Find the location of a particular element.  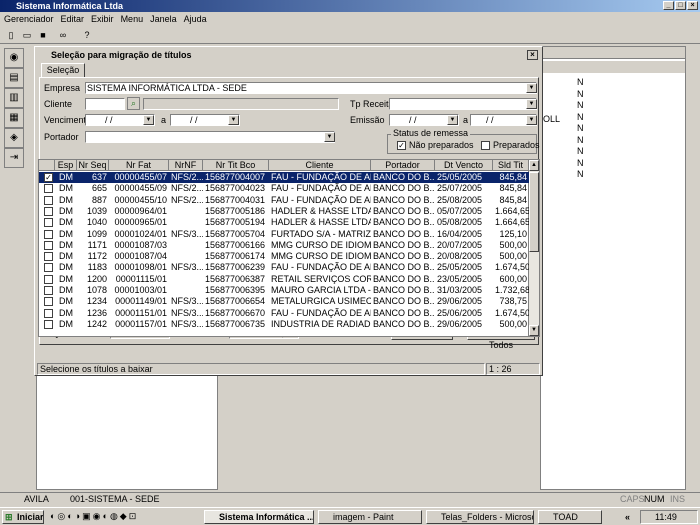

task-paint: imagem - Paint is located at coordinates (370, 517).